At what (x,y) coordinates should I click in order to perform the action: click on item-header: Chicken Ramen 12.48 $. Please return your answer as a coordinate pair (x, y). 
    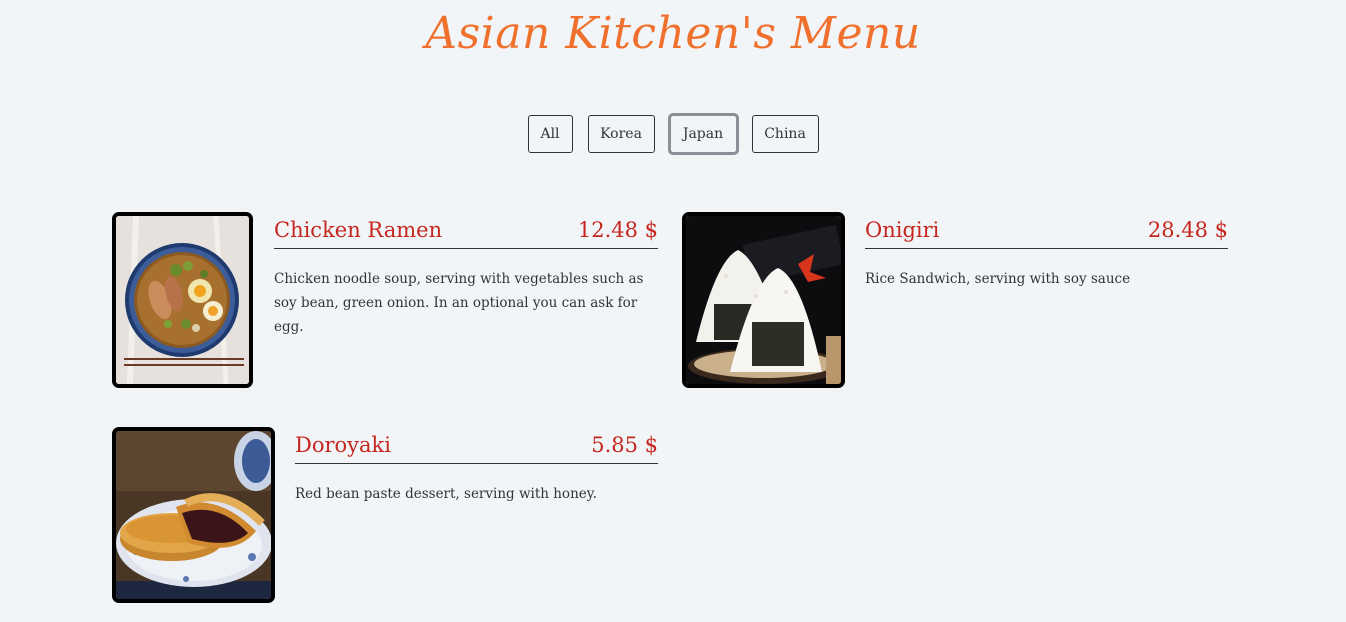
    Looking at the image, I should click on (466, 230).